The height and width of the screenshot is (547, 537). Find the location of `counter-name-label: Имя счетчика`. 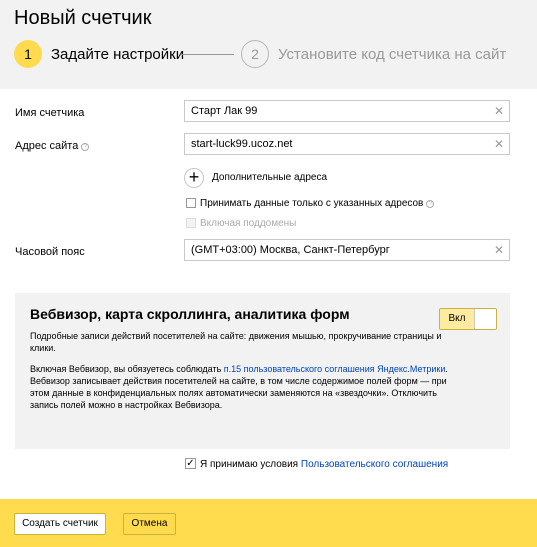

counter-name-label: Имя счетчика is located at coordinates (50, 113).